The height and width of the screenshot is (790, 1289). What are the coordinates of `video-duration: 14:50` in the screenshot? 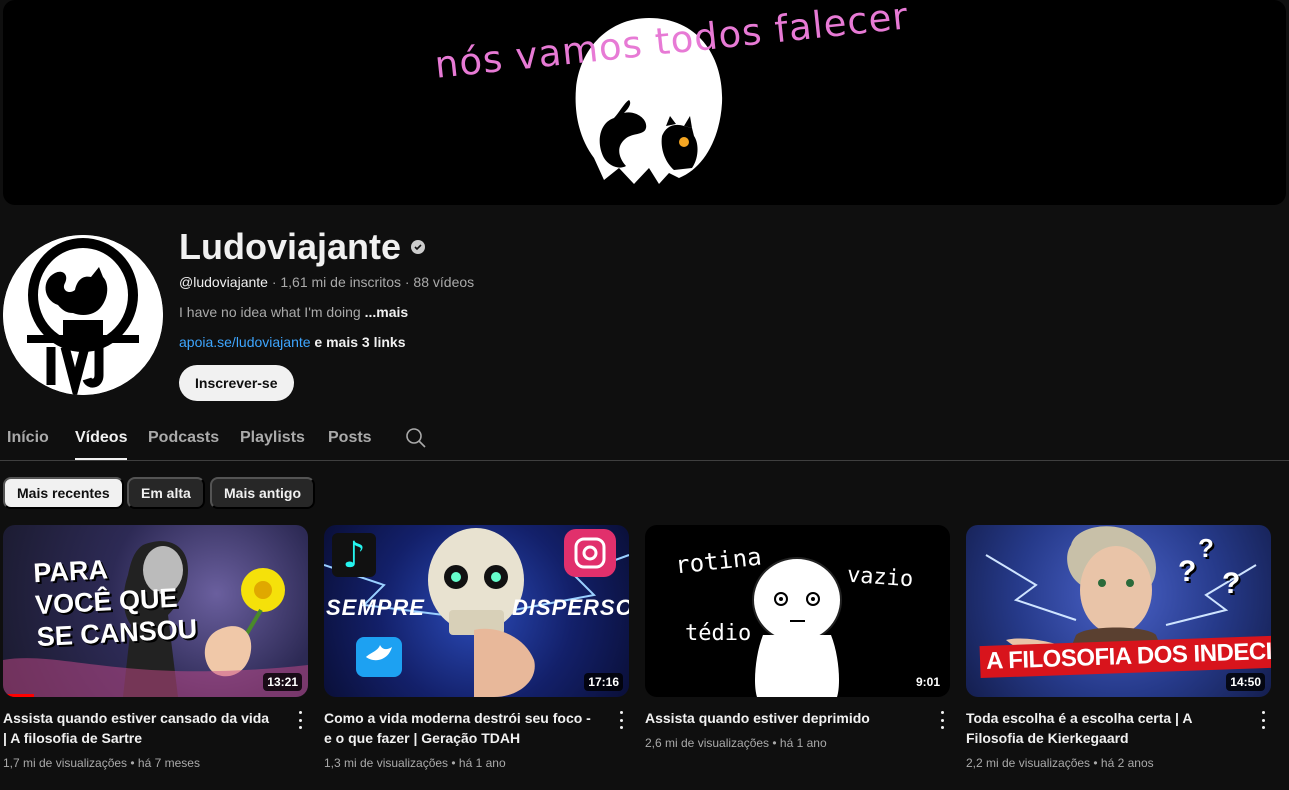 It's located at (1245, 682).